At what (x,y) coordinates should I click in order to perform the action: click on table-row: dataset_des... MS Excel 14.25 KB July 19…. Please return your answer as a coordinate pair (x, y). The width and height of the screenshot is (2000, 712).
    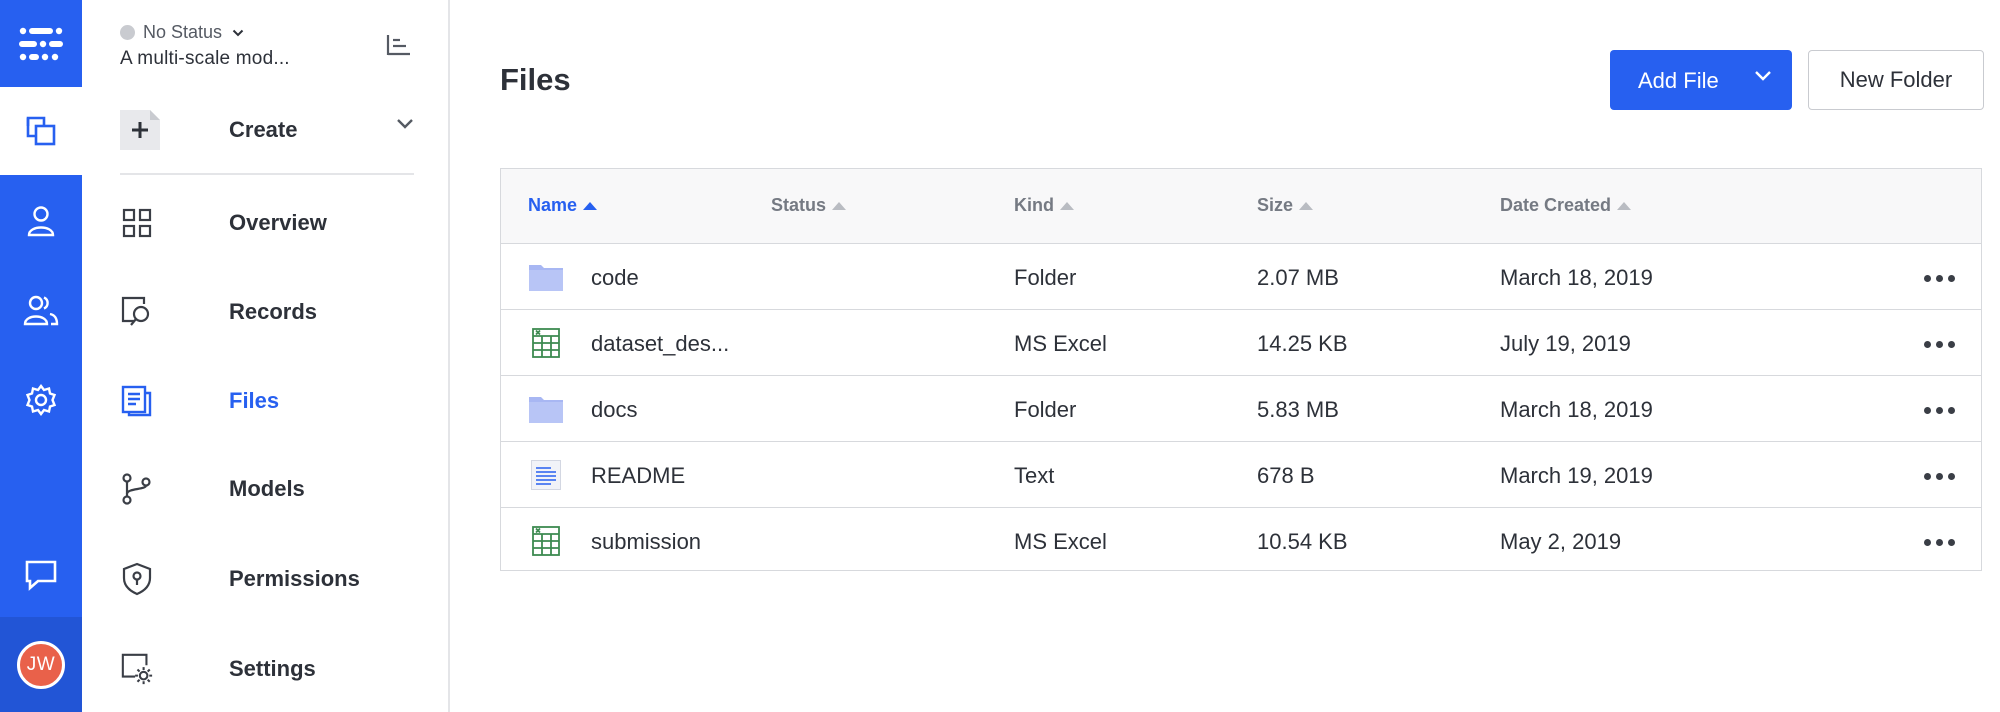
    Looking at the image, I should click on (1241, 343).